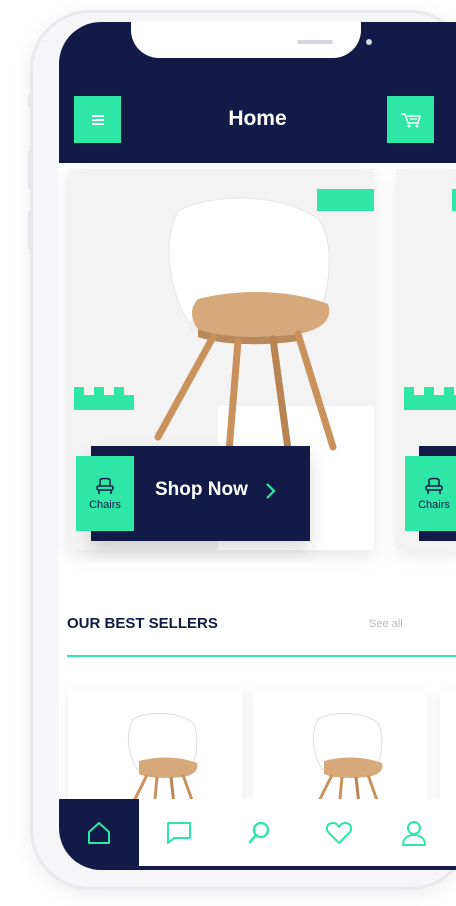 This screenshot has width=456, height=906. Describe the element at coordinates (251, 40) in the screenshot. I see `phone-notch` at that location.